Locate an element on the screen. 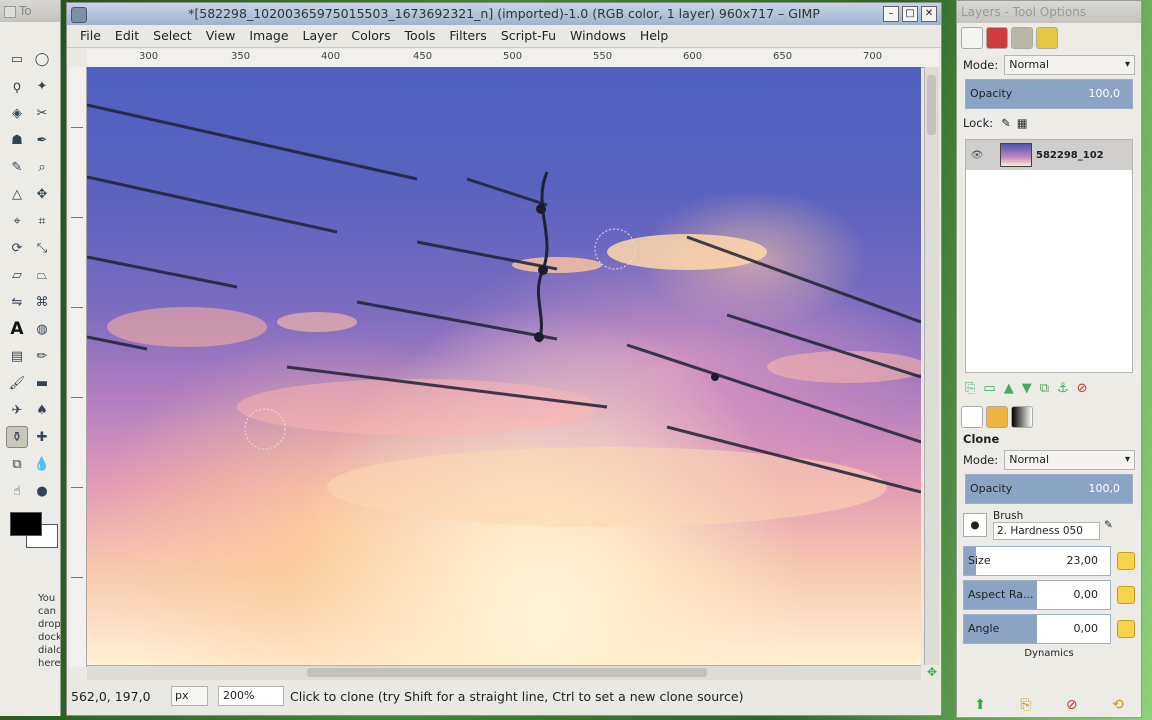 This screenshot has height=720, width=1152. size-slider: Size 23,00 is located at coordinates (1037, 561).